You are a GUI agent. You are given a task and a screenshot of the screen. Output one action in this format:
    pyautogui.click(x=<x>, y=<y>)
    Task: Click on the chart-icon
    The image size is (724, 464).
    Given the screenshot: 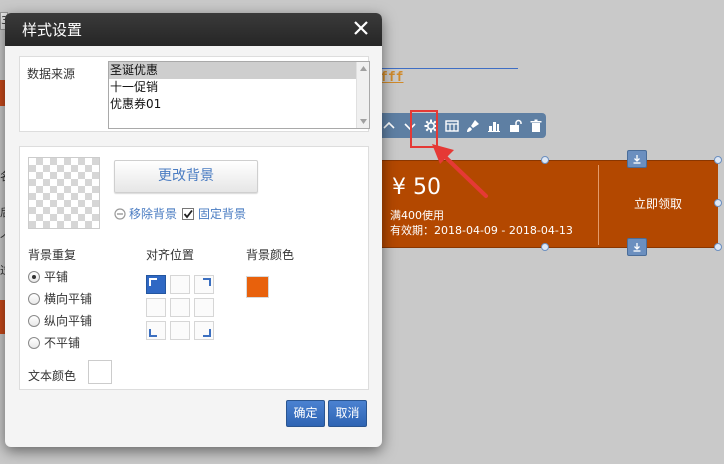 What is the action you would take?
    pyautogui.click(x=493, y=125)
    